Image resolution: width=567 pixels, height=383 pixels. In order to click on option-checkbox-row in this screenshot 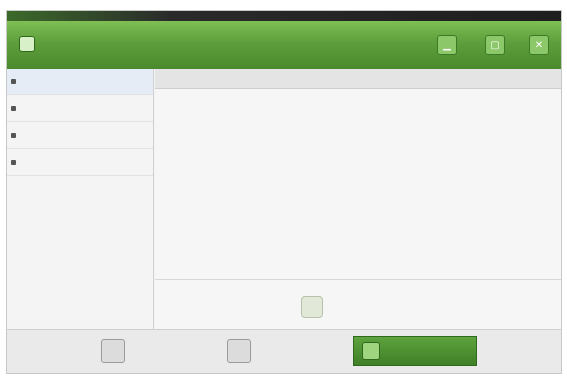, I will do `click(316, 307)`.